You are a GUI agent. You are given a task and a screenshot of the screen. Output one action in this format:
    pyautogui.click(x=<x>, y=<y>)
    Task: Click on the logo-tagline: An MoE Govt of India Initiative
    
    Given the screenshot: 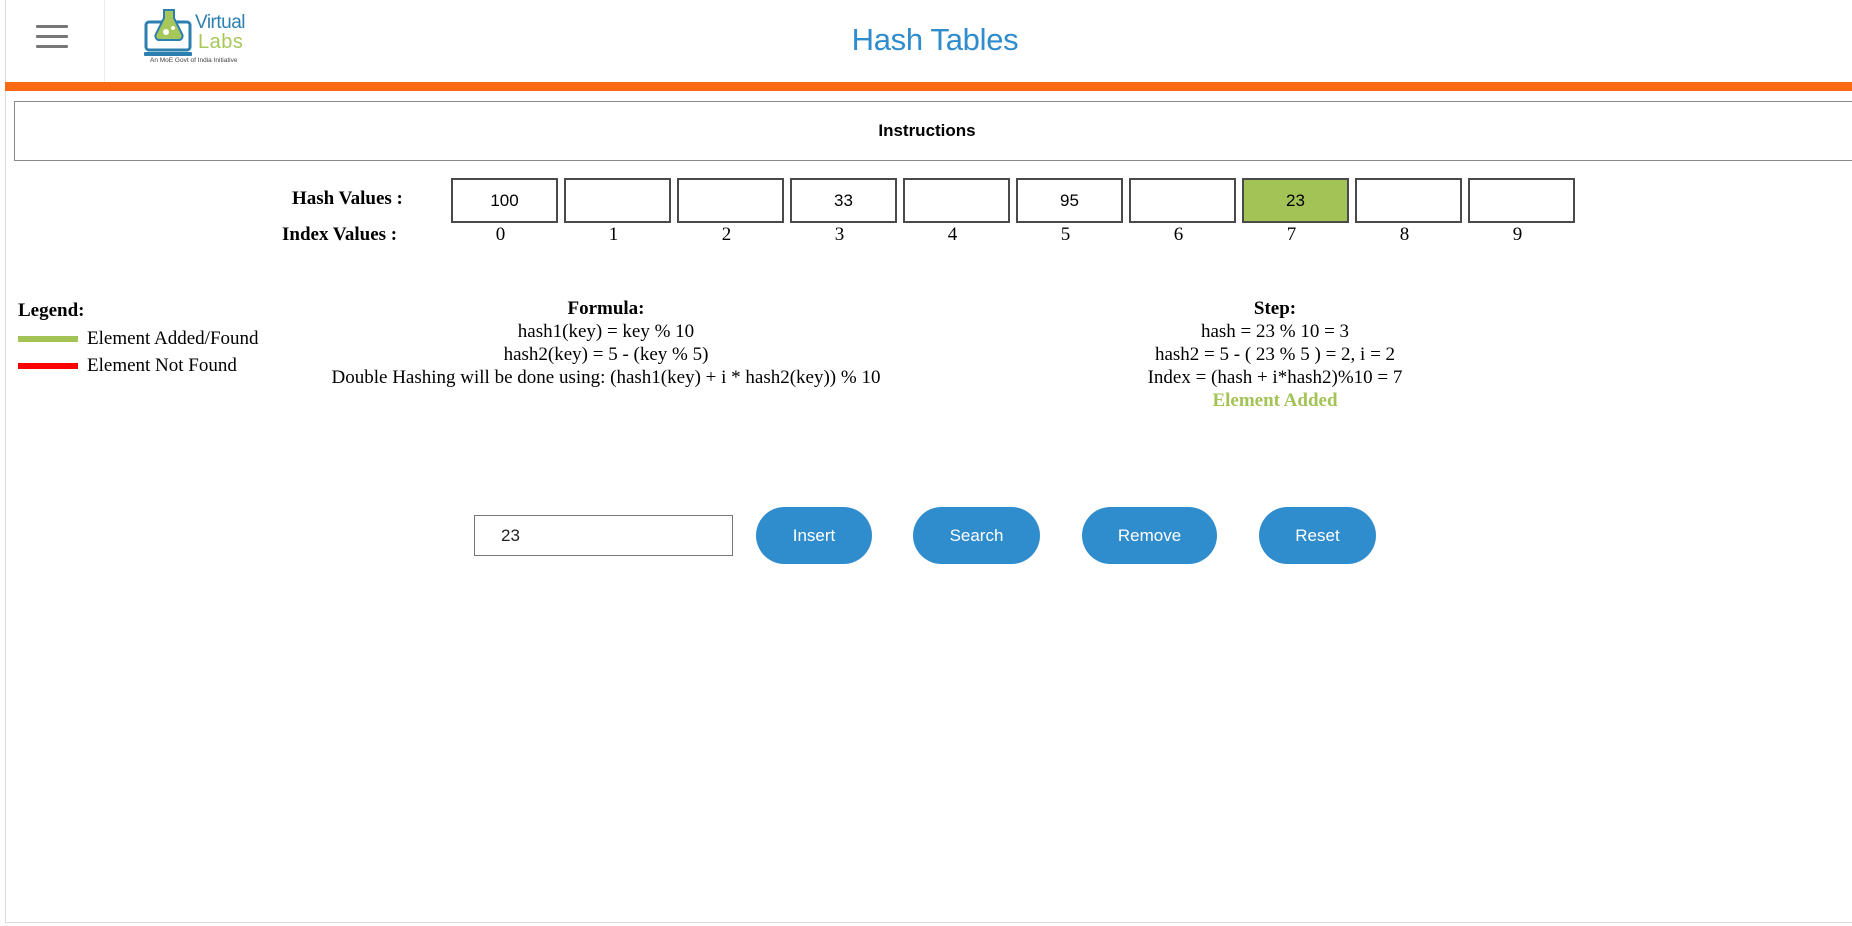 What is the action you would take?
    pyautogui.click(x=194, y=60)
    